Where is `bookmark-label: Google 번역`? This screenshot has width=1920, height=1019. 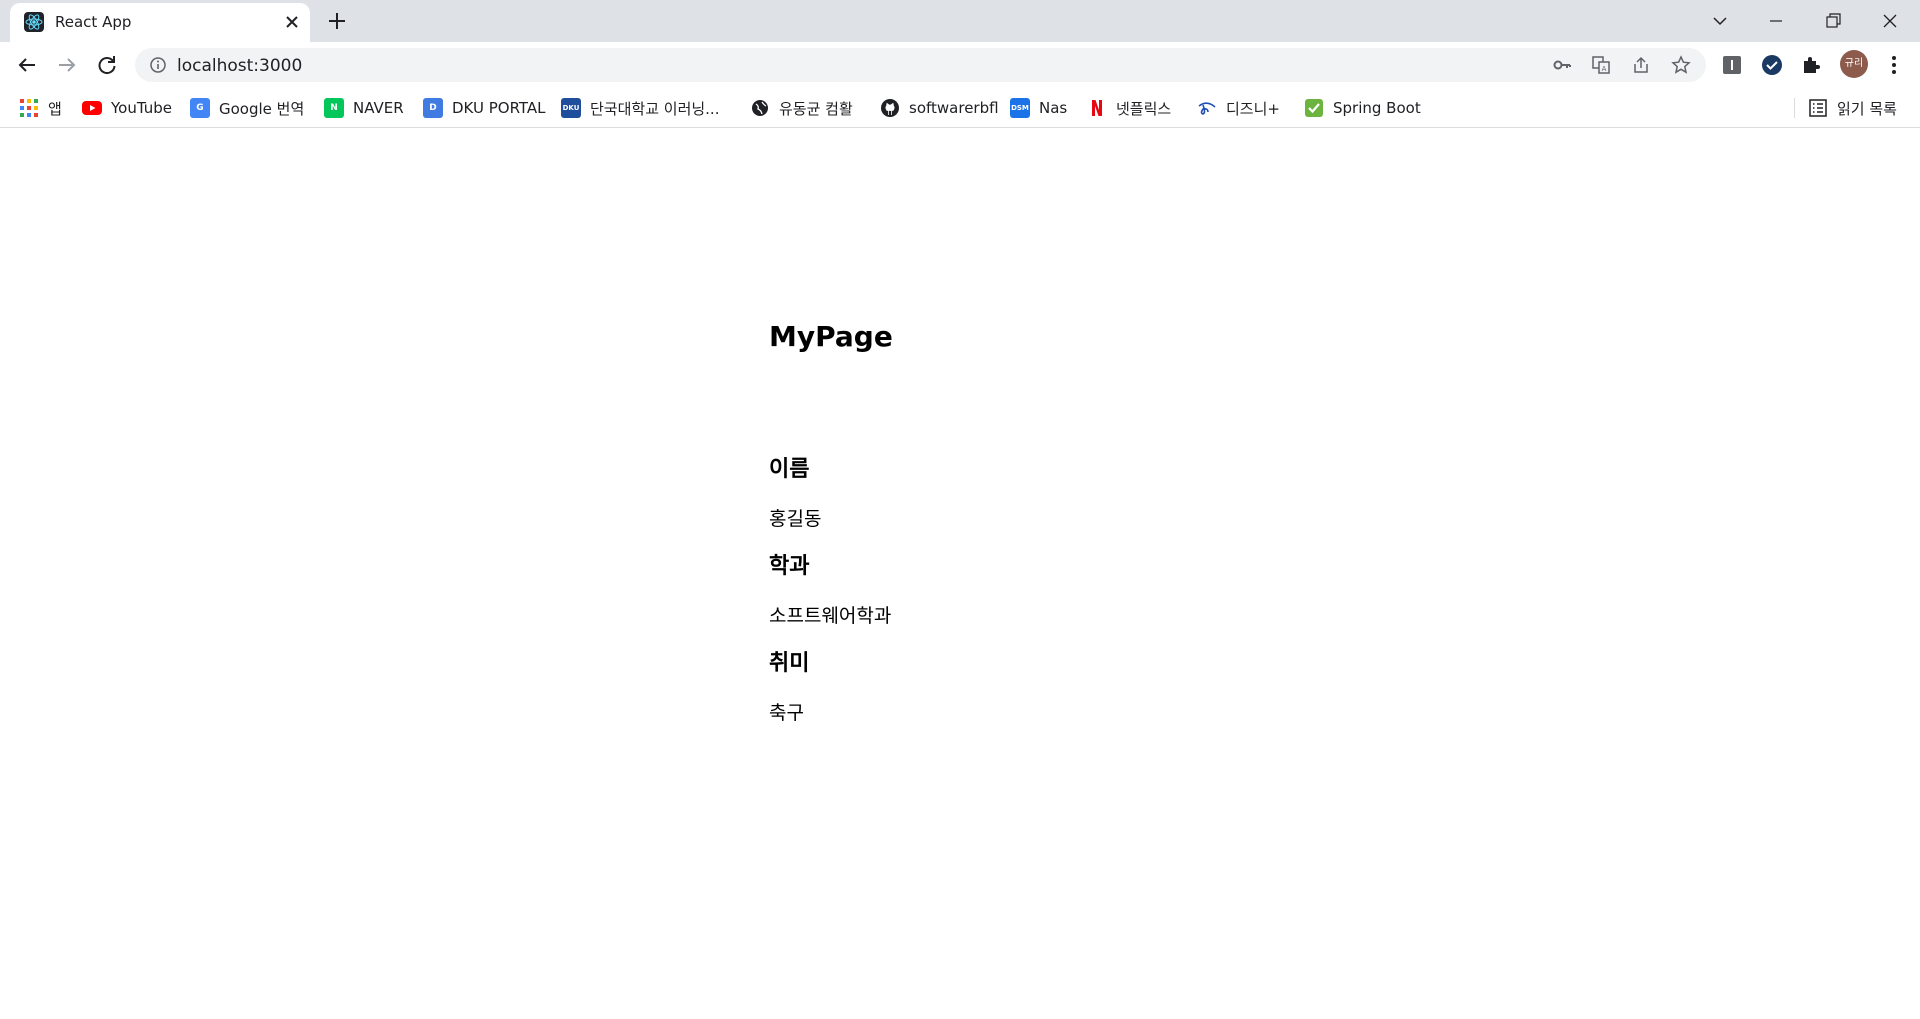
bookmark-label: Google 번역 is located at coordinates (262, 108).